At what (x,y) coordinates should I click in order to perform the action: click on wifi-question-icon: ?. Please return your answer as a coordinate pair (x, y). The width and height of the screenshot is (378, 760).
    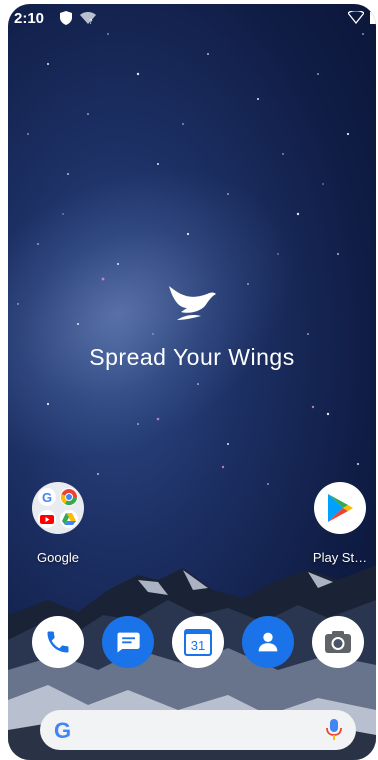
    Looking at the image, I should click on (88, 18).